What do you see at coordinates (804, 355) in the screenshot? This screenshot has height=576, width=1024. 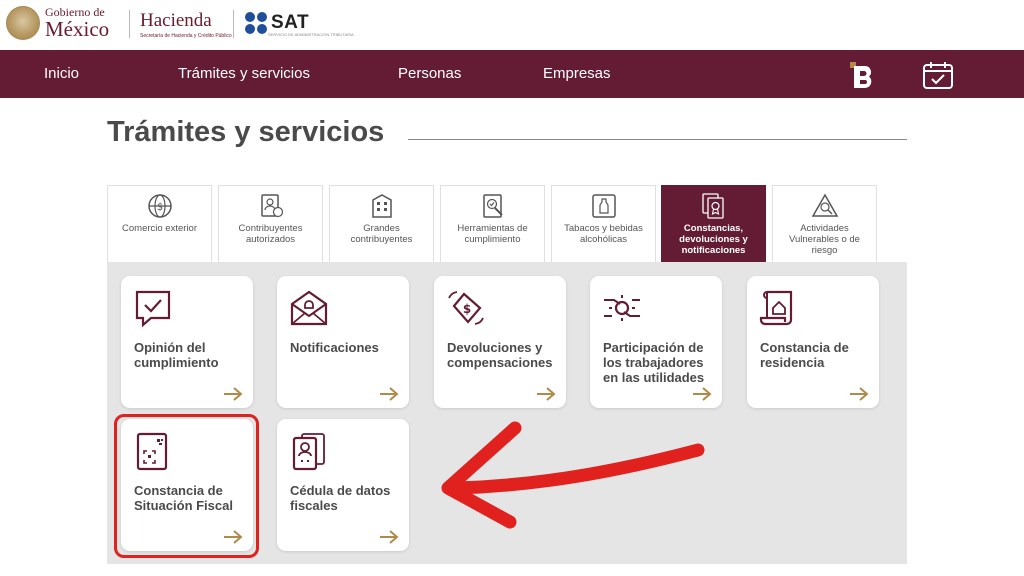 I see `card-label: Constancia de residencia` at bounding box center [804, 355].